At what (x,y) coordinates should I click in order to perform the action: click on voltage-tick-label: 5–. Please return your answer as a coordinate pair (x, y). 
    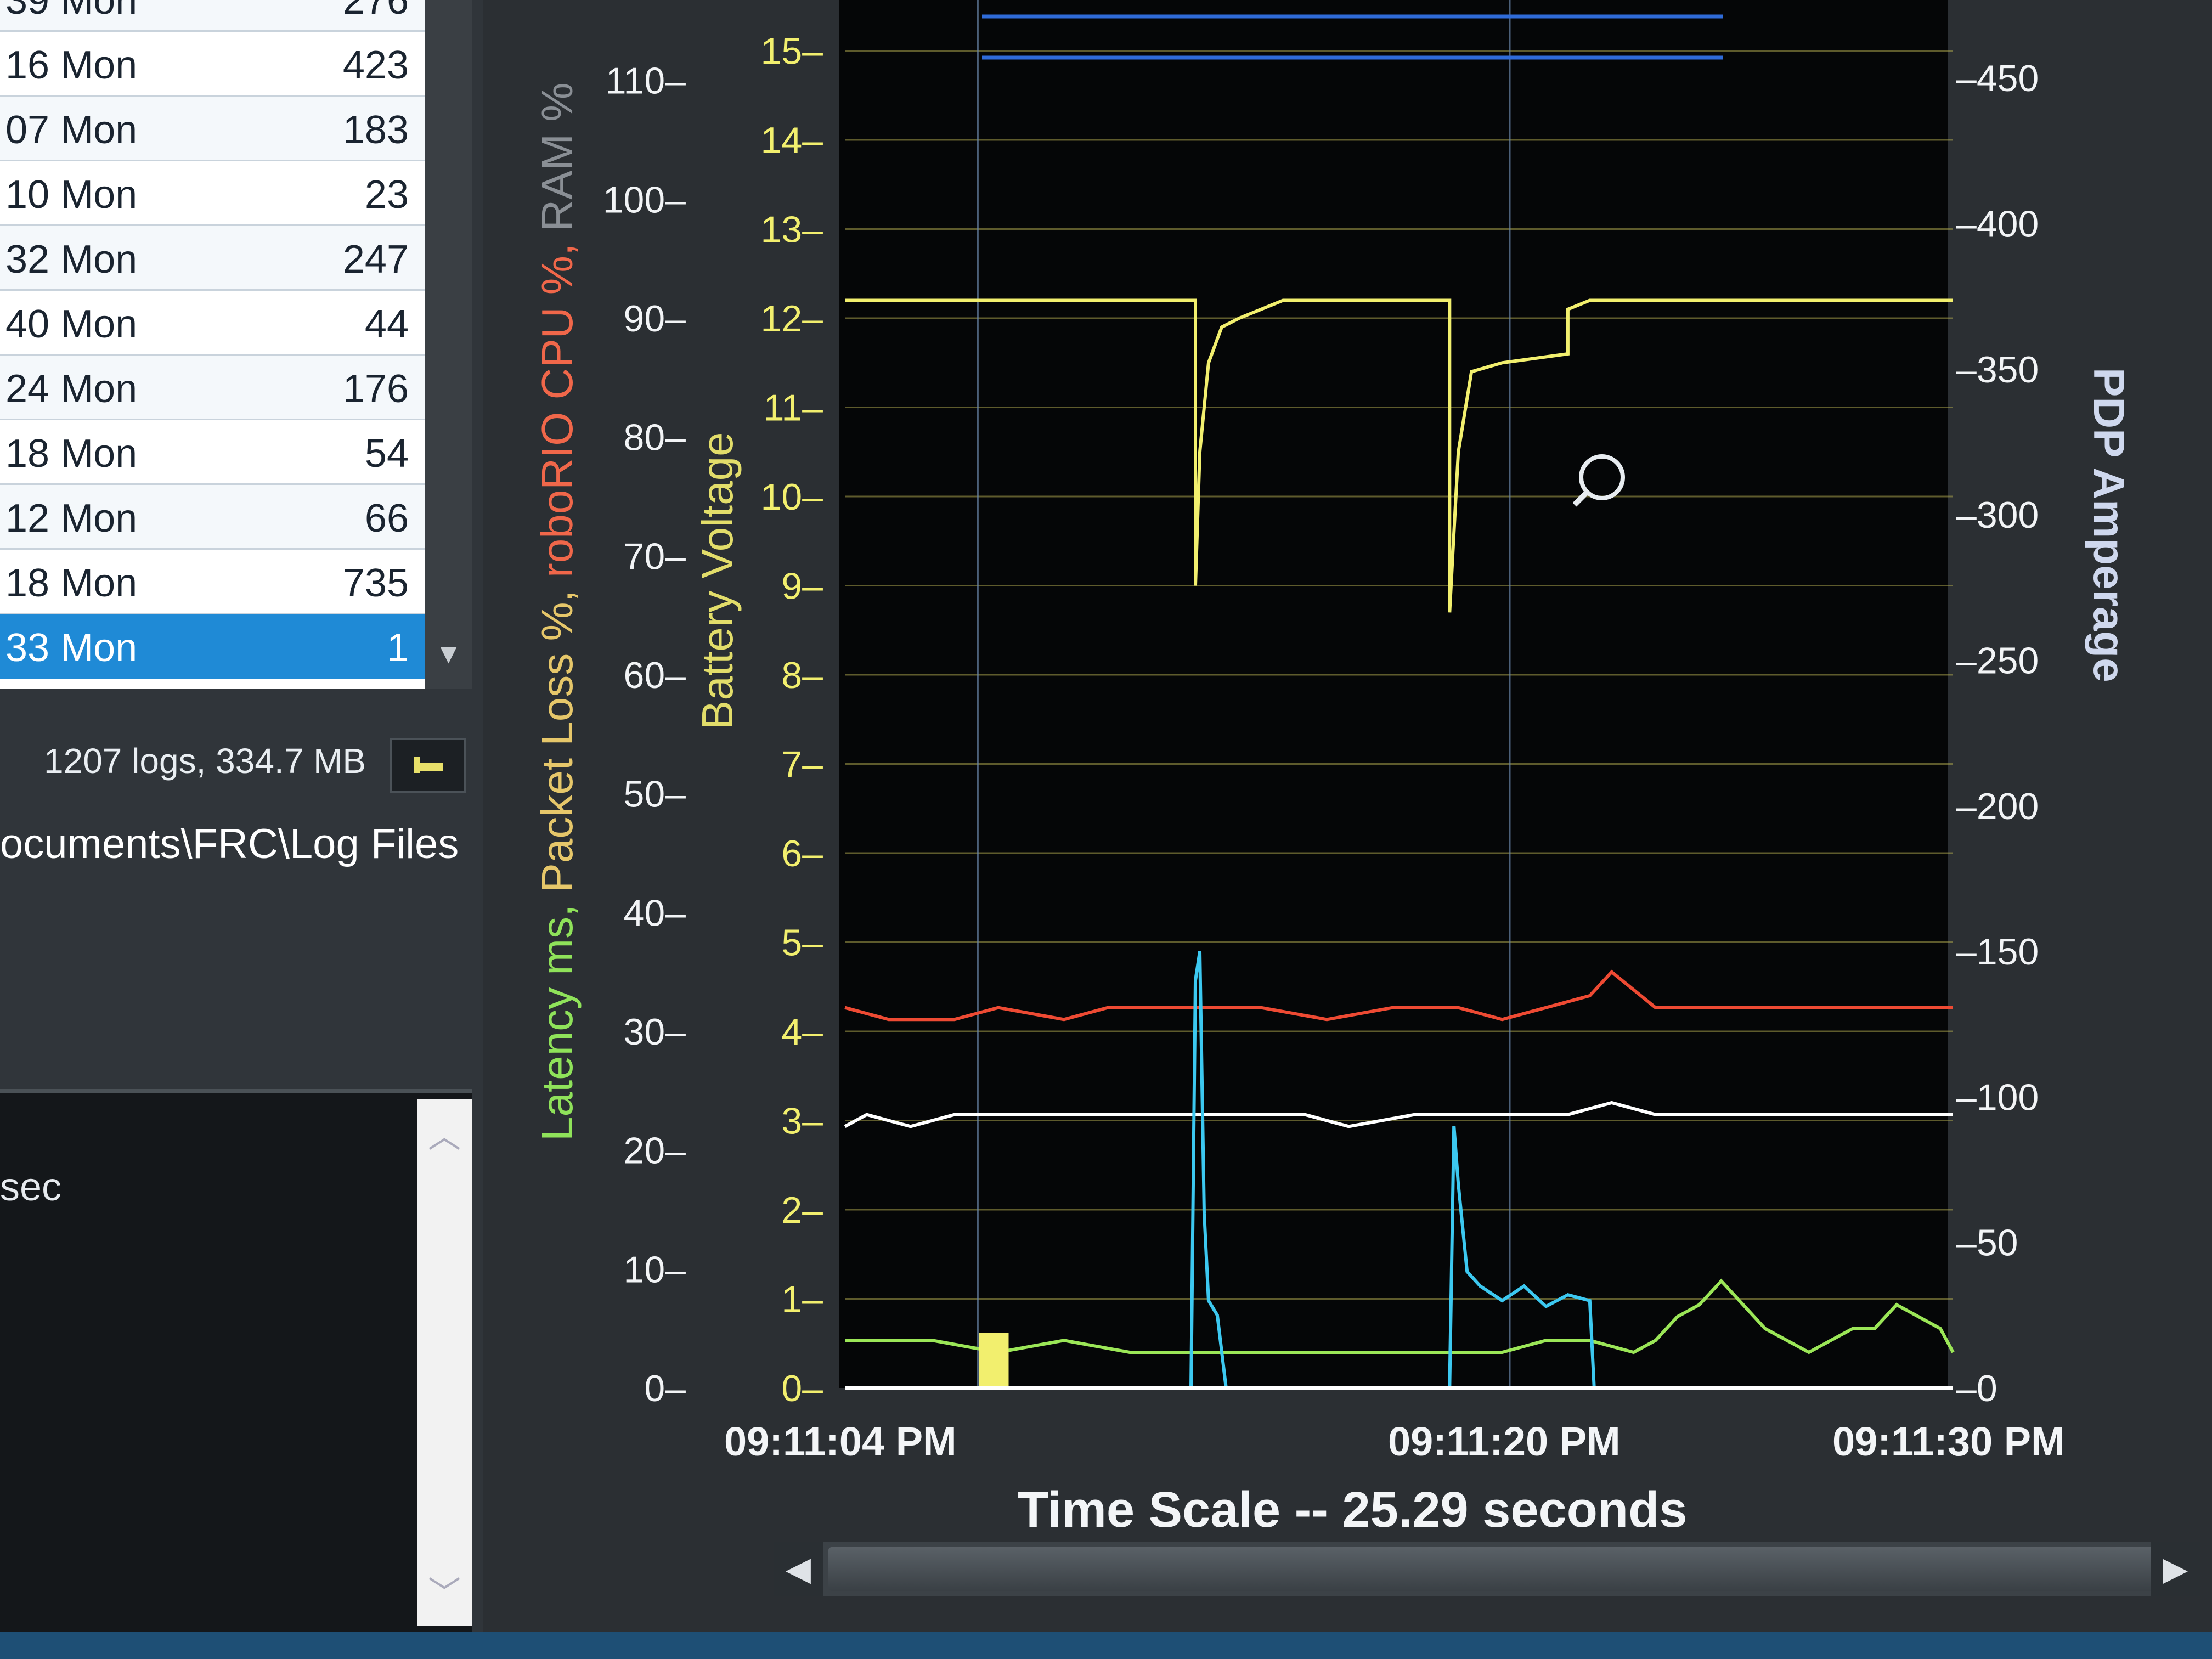
    Looking at the image, I should click on (802, 943).